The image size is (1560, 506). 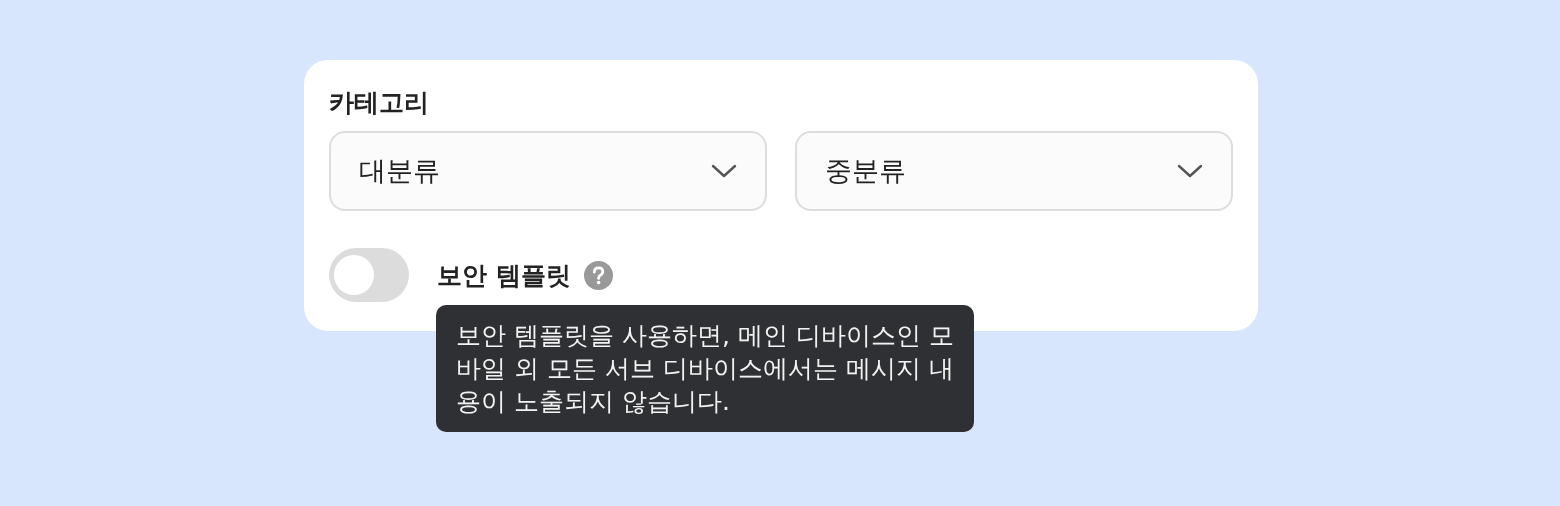 What do you see at coordinates (705, 368) in the screenshot?
I see `tooltip-text: 보안 템플릿을 사용하면, 메인 디바이스인 모바일 외 모든 서브 디바이스에서는 메시지 내용이 노출되지 않습니다.` at bounding box center [705, 368].